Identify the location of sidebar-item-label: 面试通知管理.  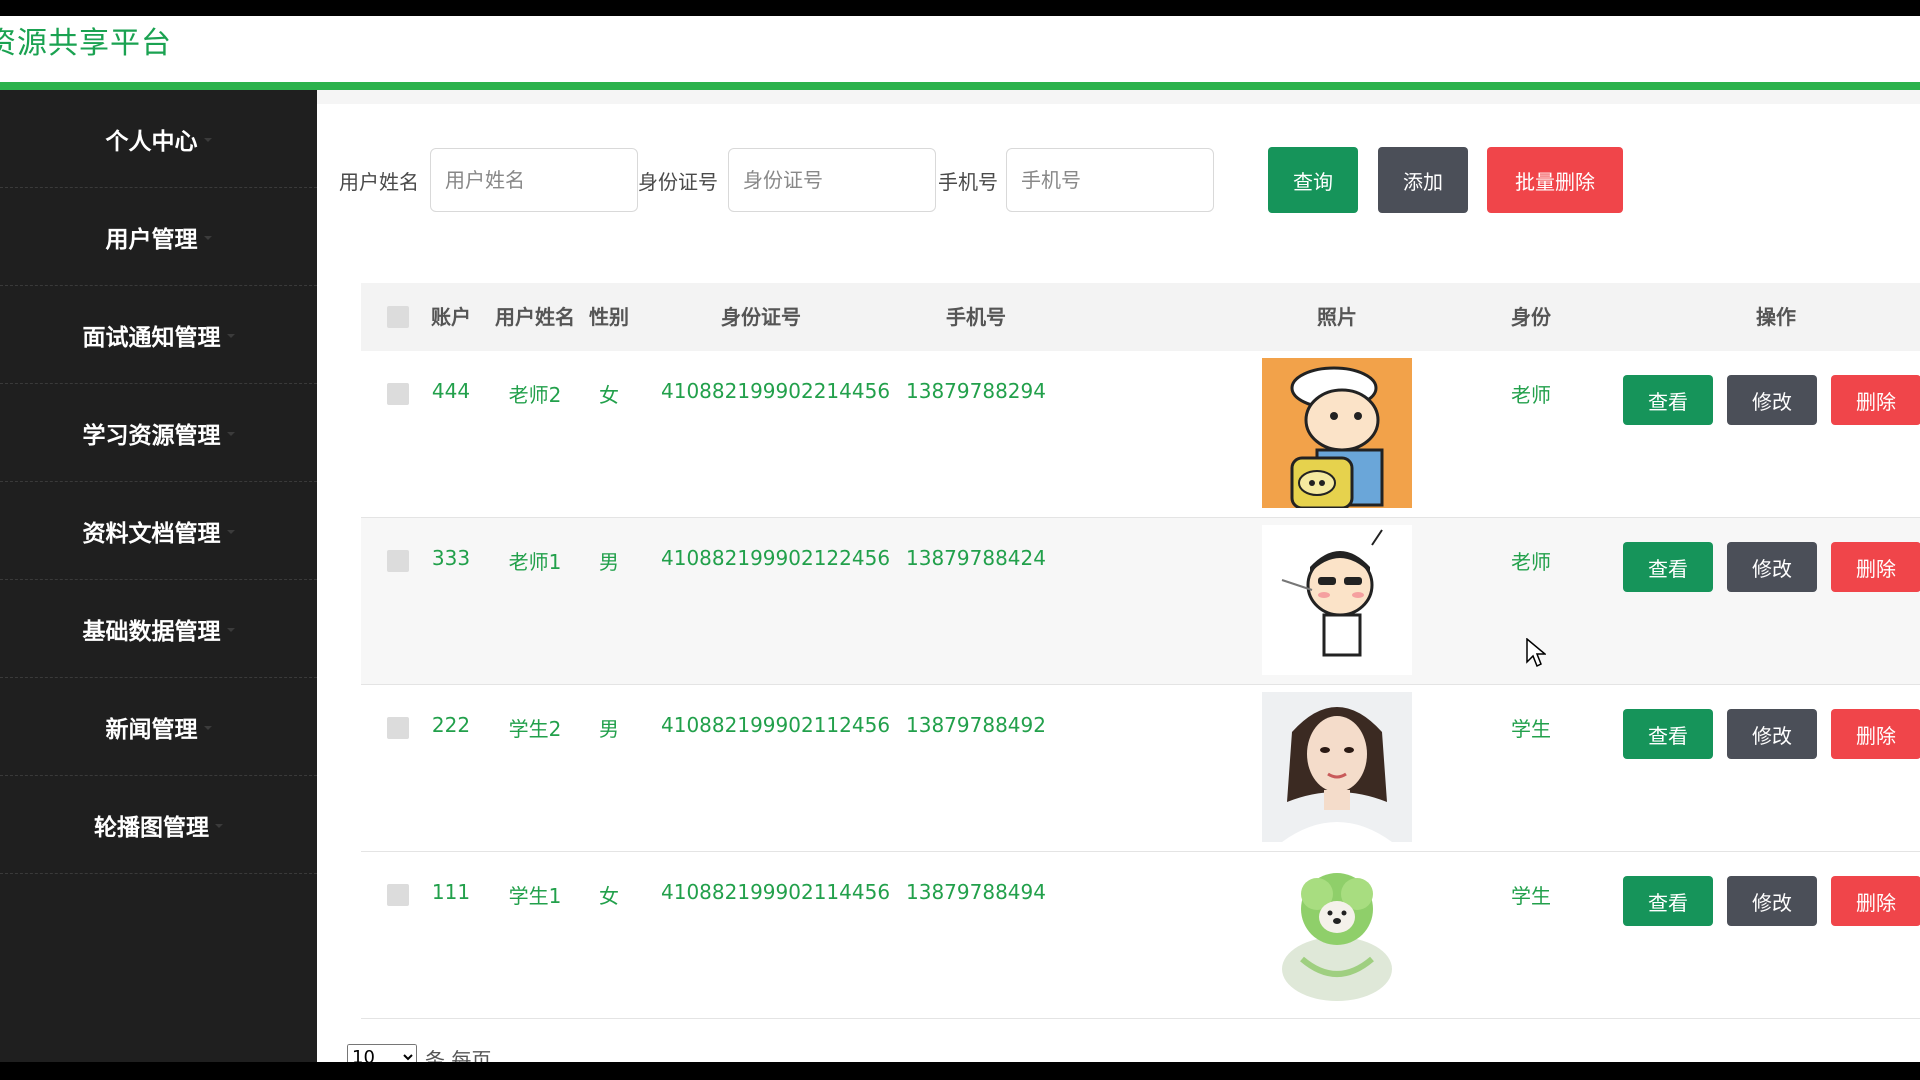
(151, 337).